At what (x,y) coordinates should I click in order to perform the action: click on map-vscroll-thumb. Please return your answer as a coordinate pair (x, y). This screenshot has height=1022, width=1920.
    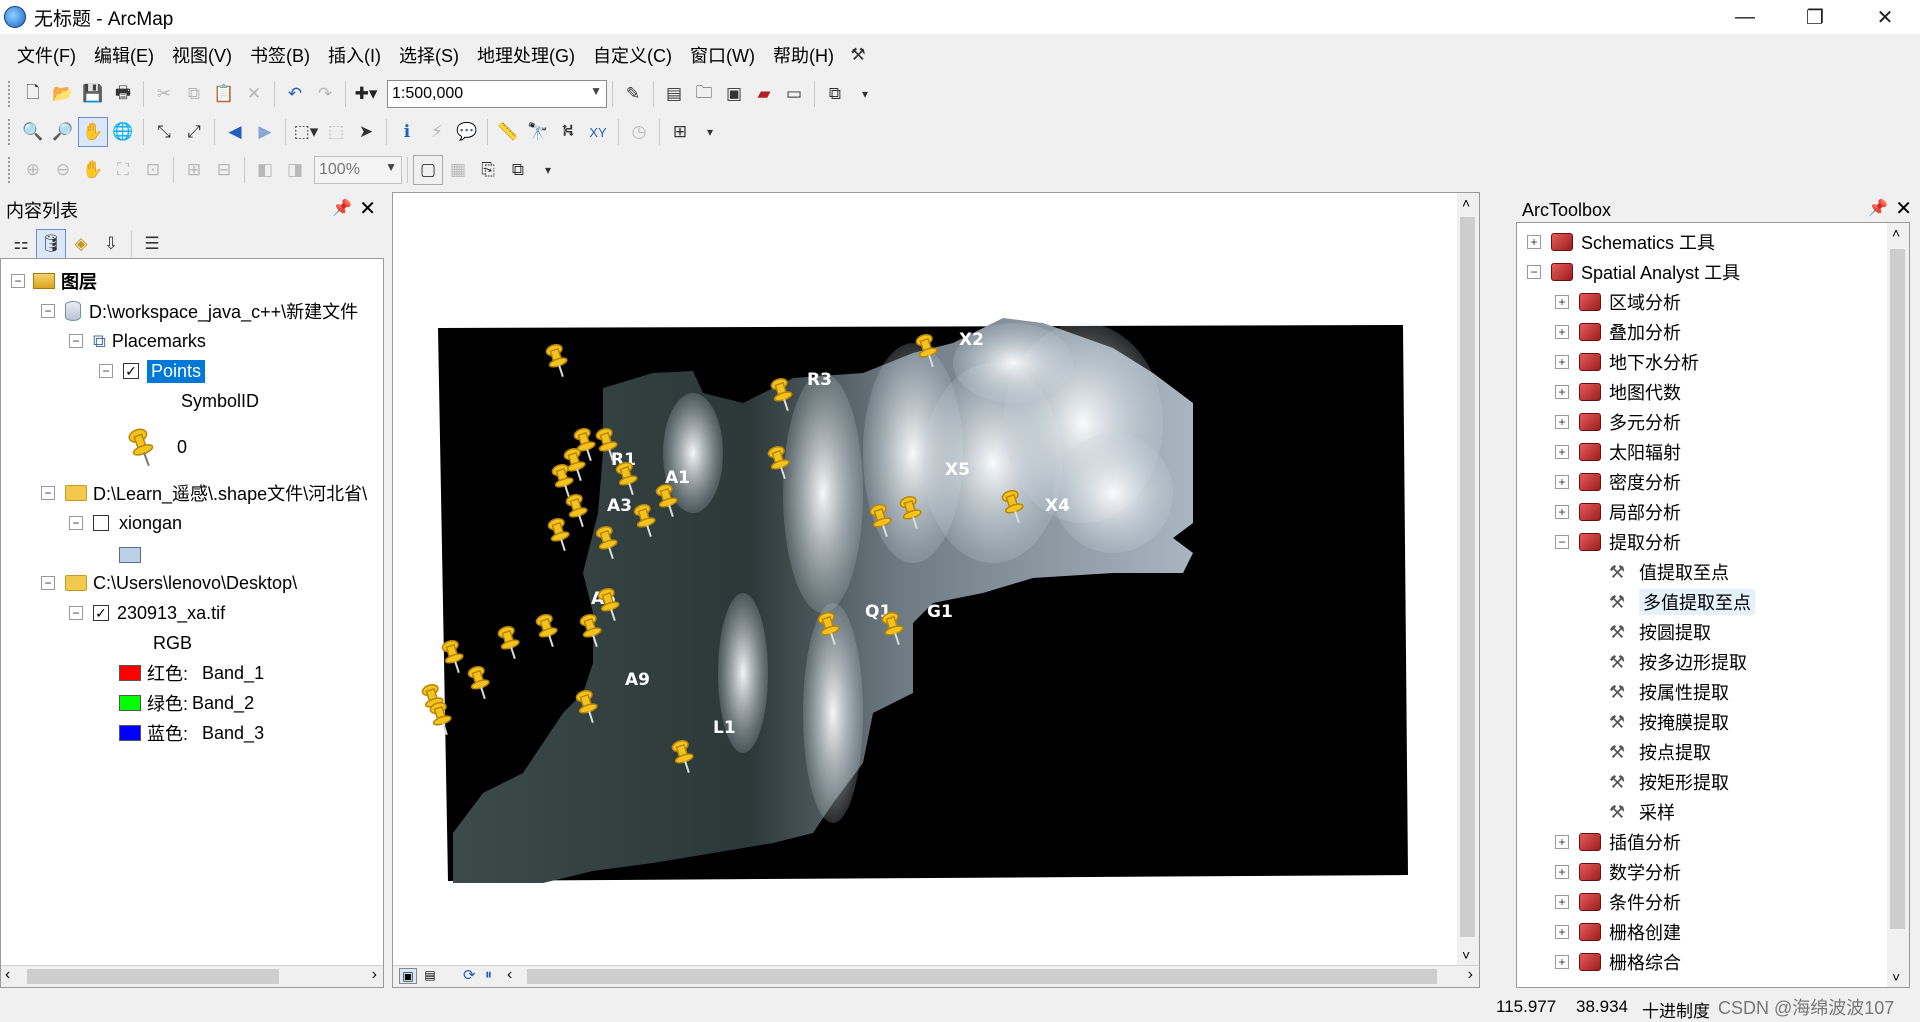
    Looking at the image, I should click on (1467, 577).